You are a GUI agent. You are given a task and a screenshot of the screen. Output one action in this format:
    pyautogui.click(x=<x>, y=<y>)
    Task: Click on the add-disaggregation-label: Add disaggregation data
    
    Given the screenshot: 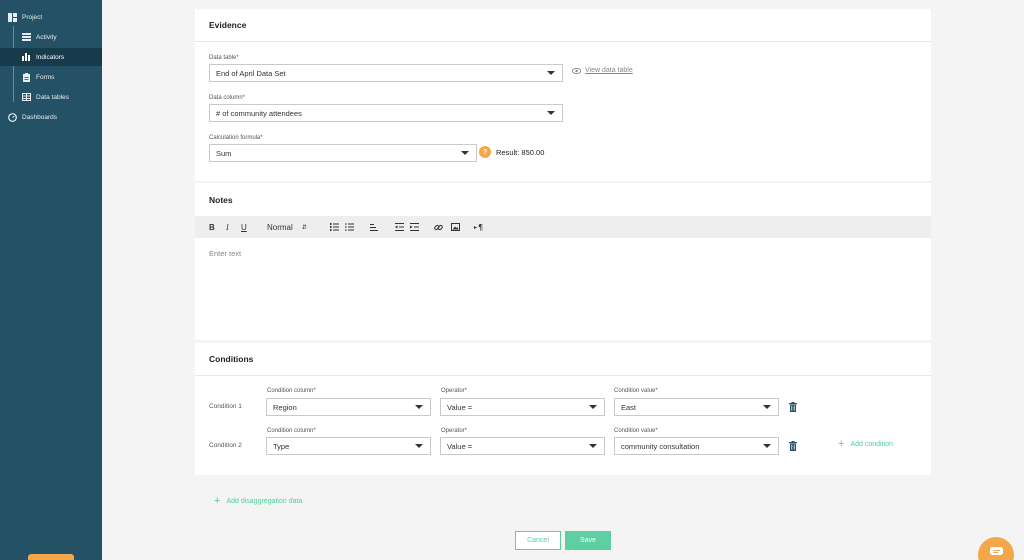 What is the action you would take?
    pyautogui.click(x=264, y=501)
    